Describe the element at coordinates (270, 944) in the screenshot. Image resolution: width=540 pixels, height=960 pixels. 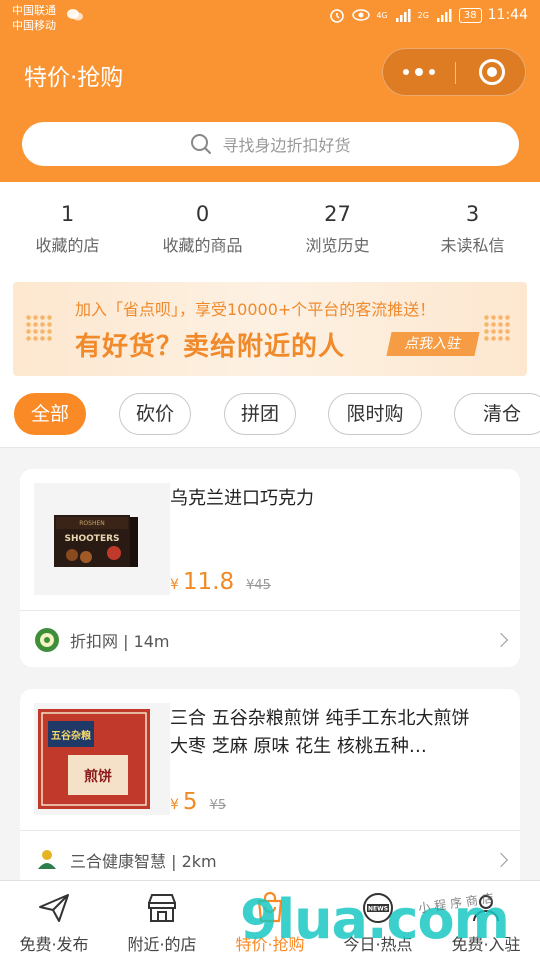
I see `tab-label: 特价·抢购` at that location.